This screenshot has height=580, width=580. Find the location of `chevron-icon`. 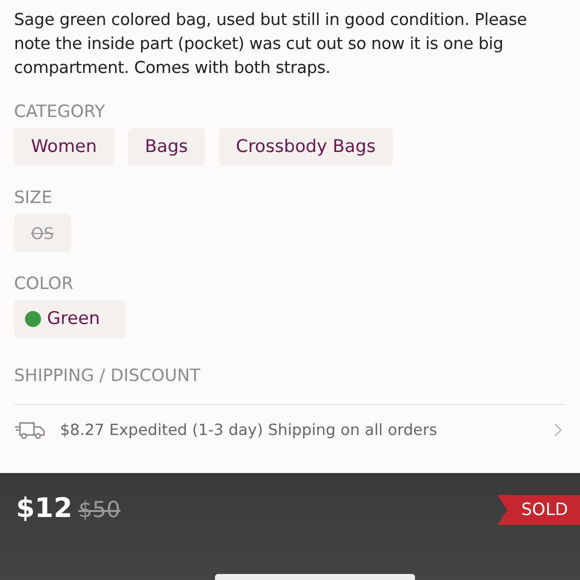

chevron-icon is located at coordinates (558, 430).